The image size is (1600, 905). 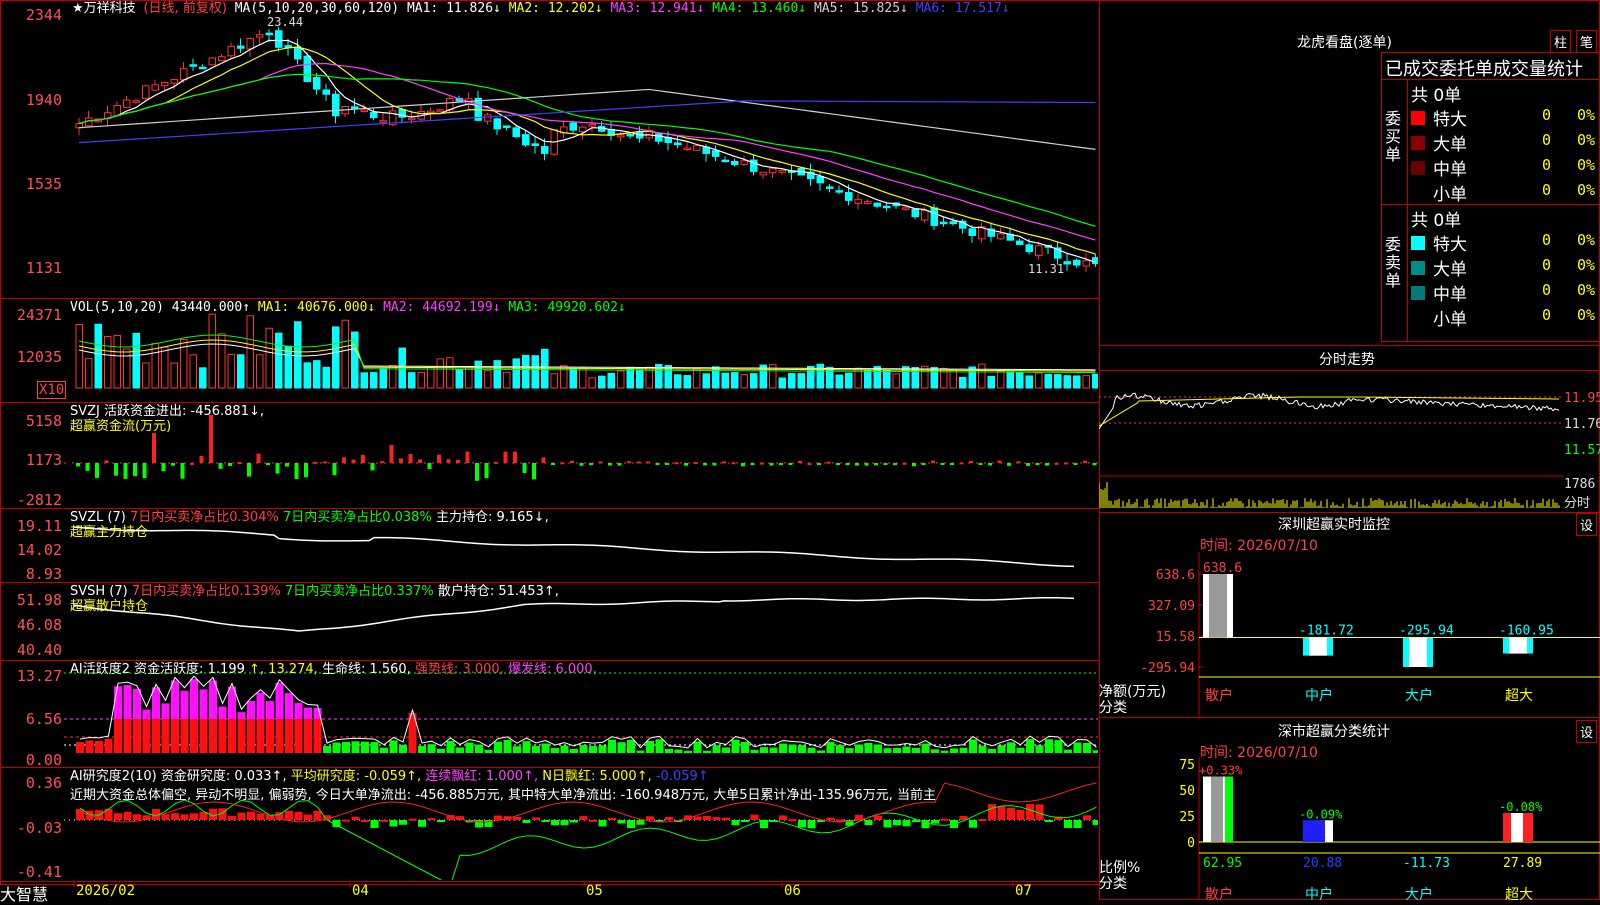 I want to click on classify-category: 散户, so click(x=1219, y=893).